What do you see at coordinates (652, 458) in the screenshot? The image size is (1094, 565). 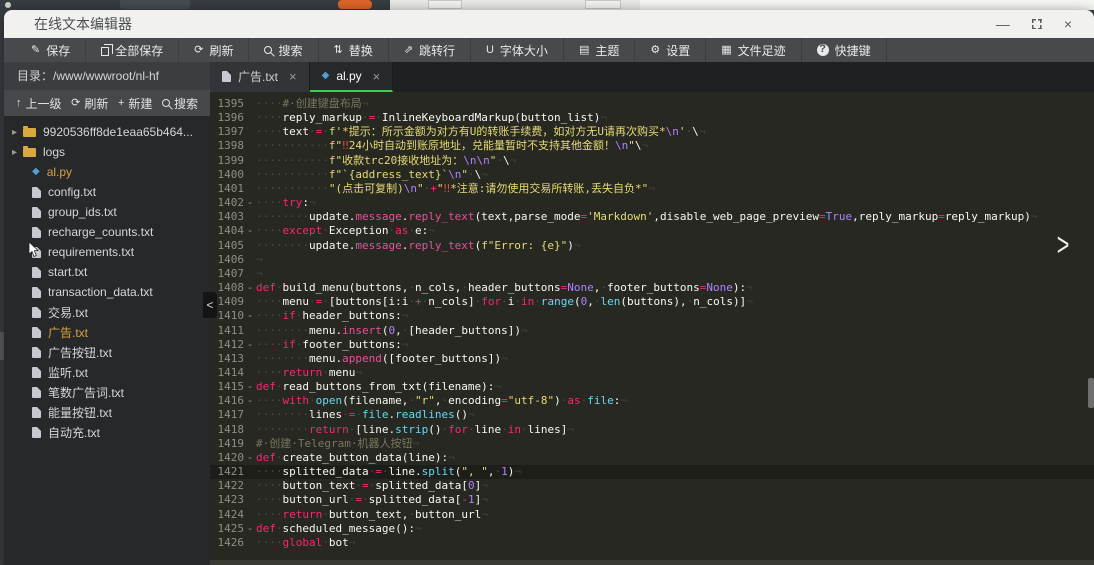 I see `code-line-1420: 1420- def·create_button_data(line):¬` at bounding box center [652, 458].